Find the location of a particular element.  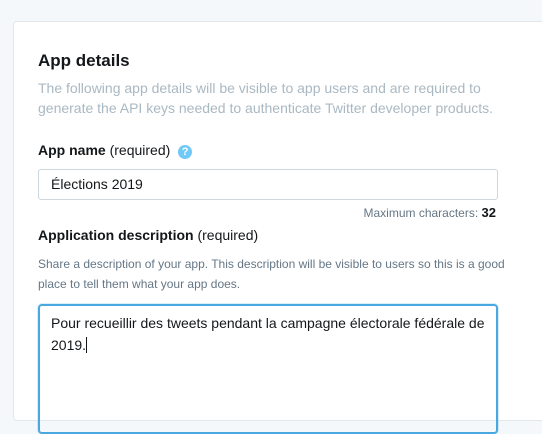

section-title: App details is located at coordinates (84, 60).